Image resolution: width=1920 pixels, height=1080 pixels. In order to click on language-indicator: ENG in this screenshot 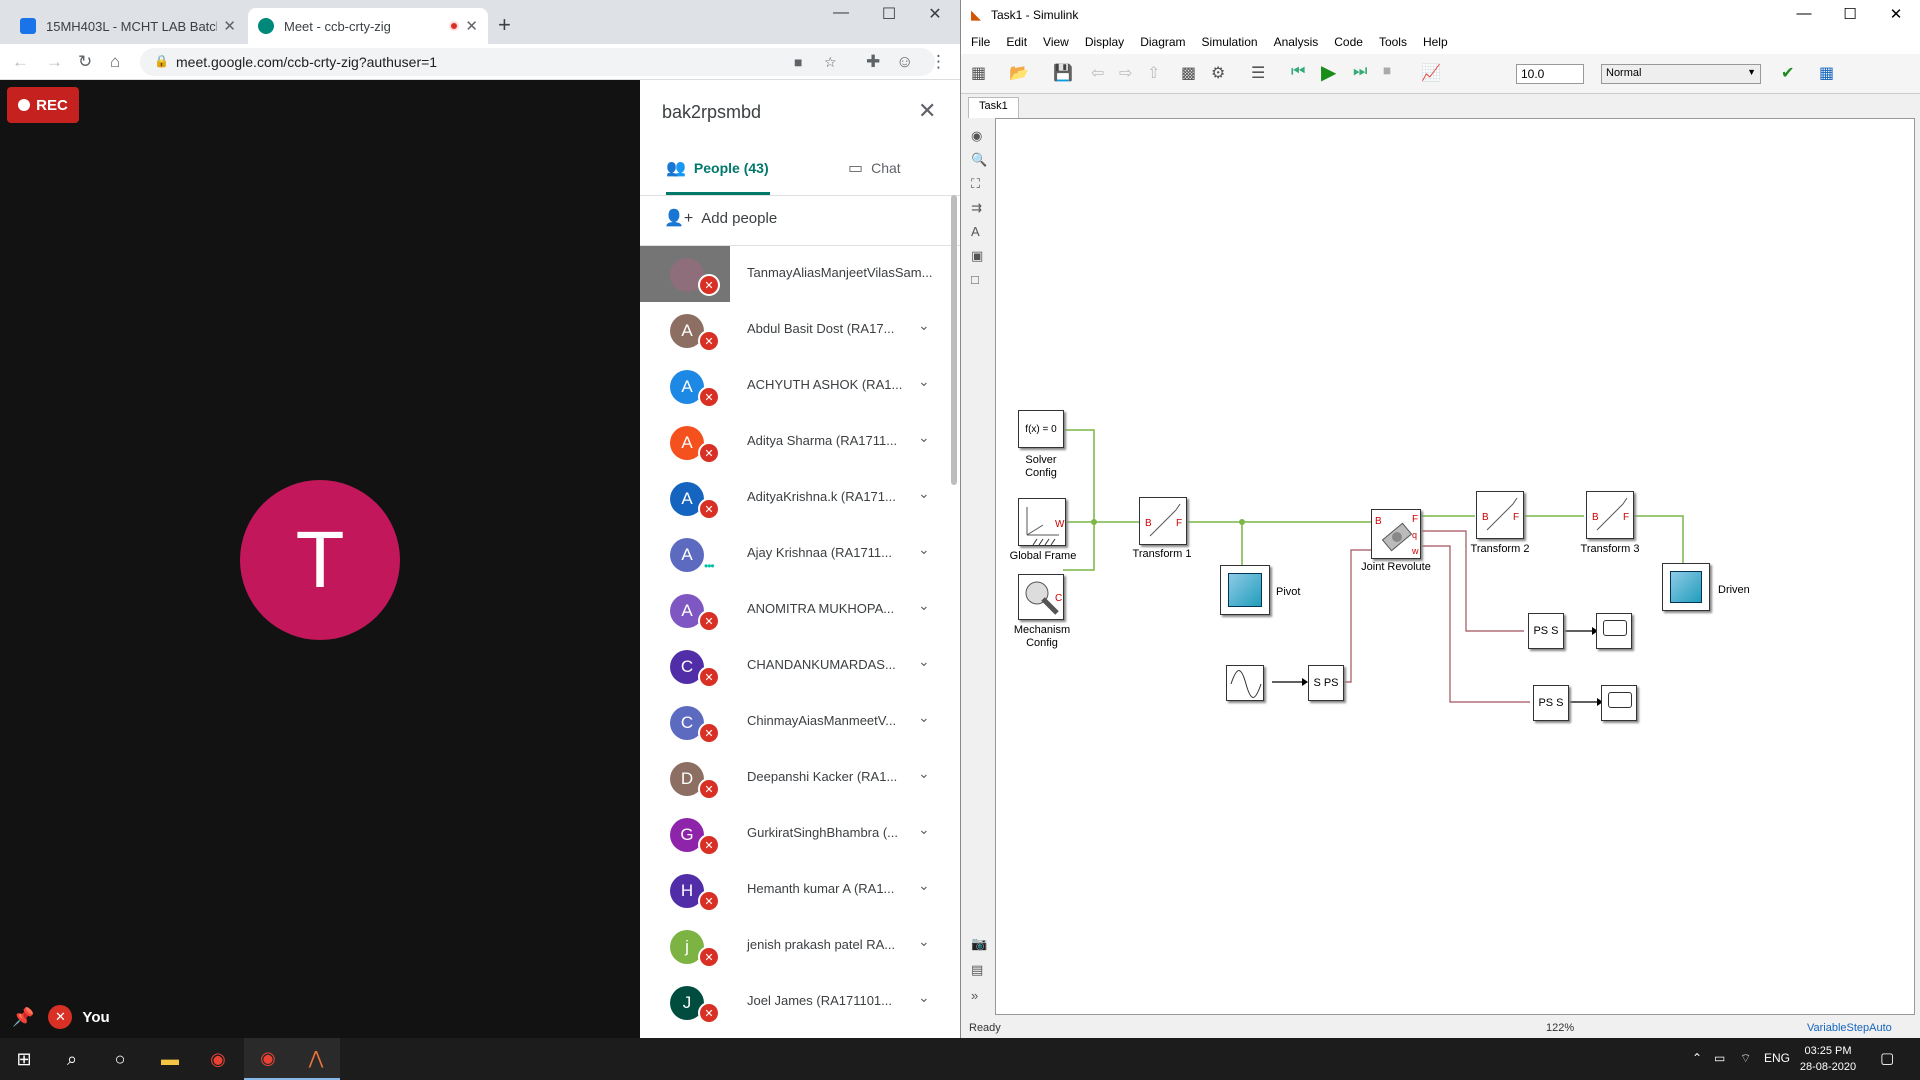, I will do `click(1777, 1058)`.